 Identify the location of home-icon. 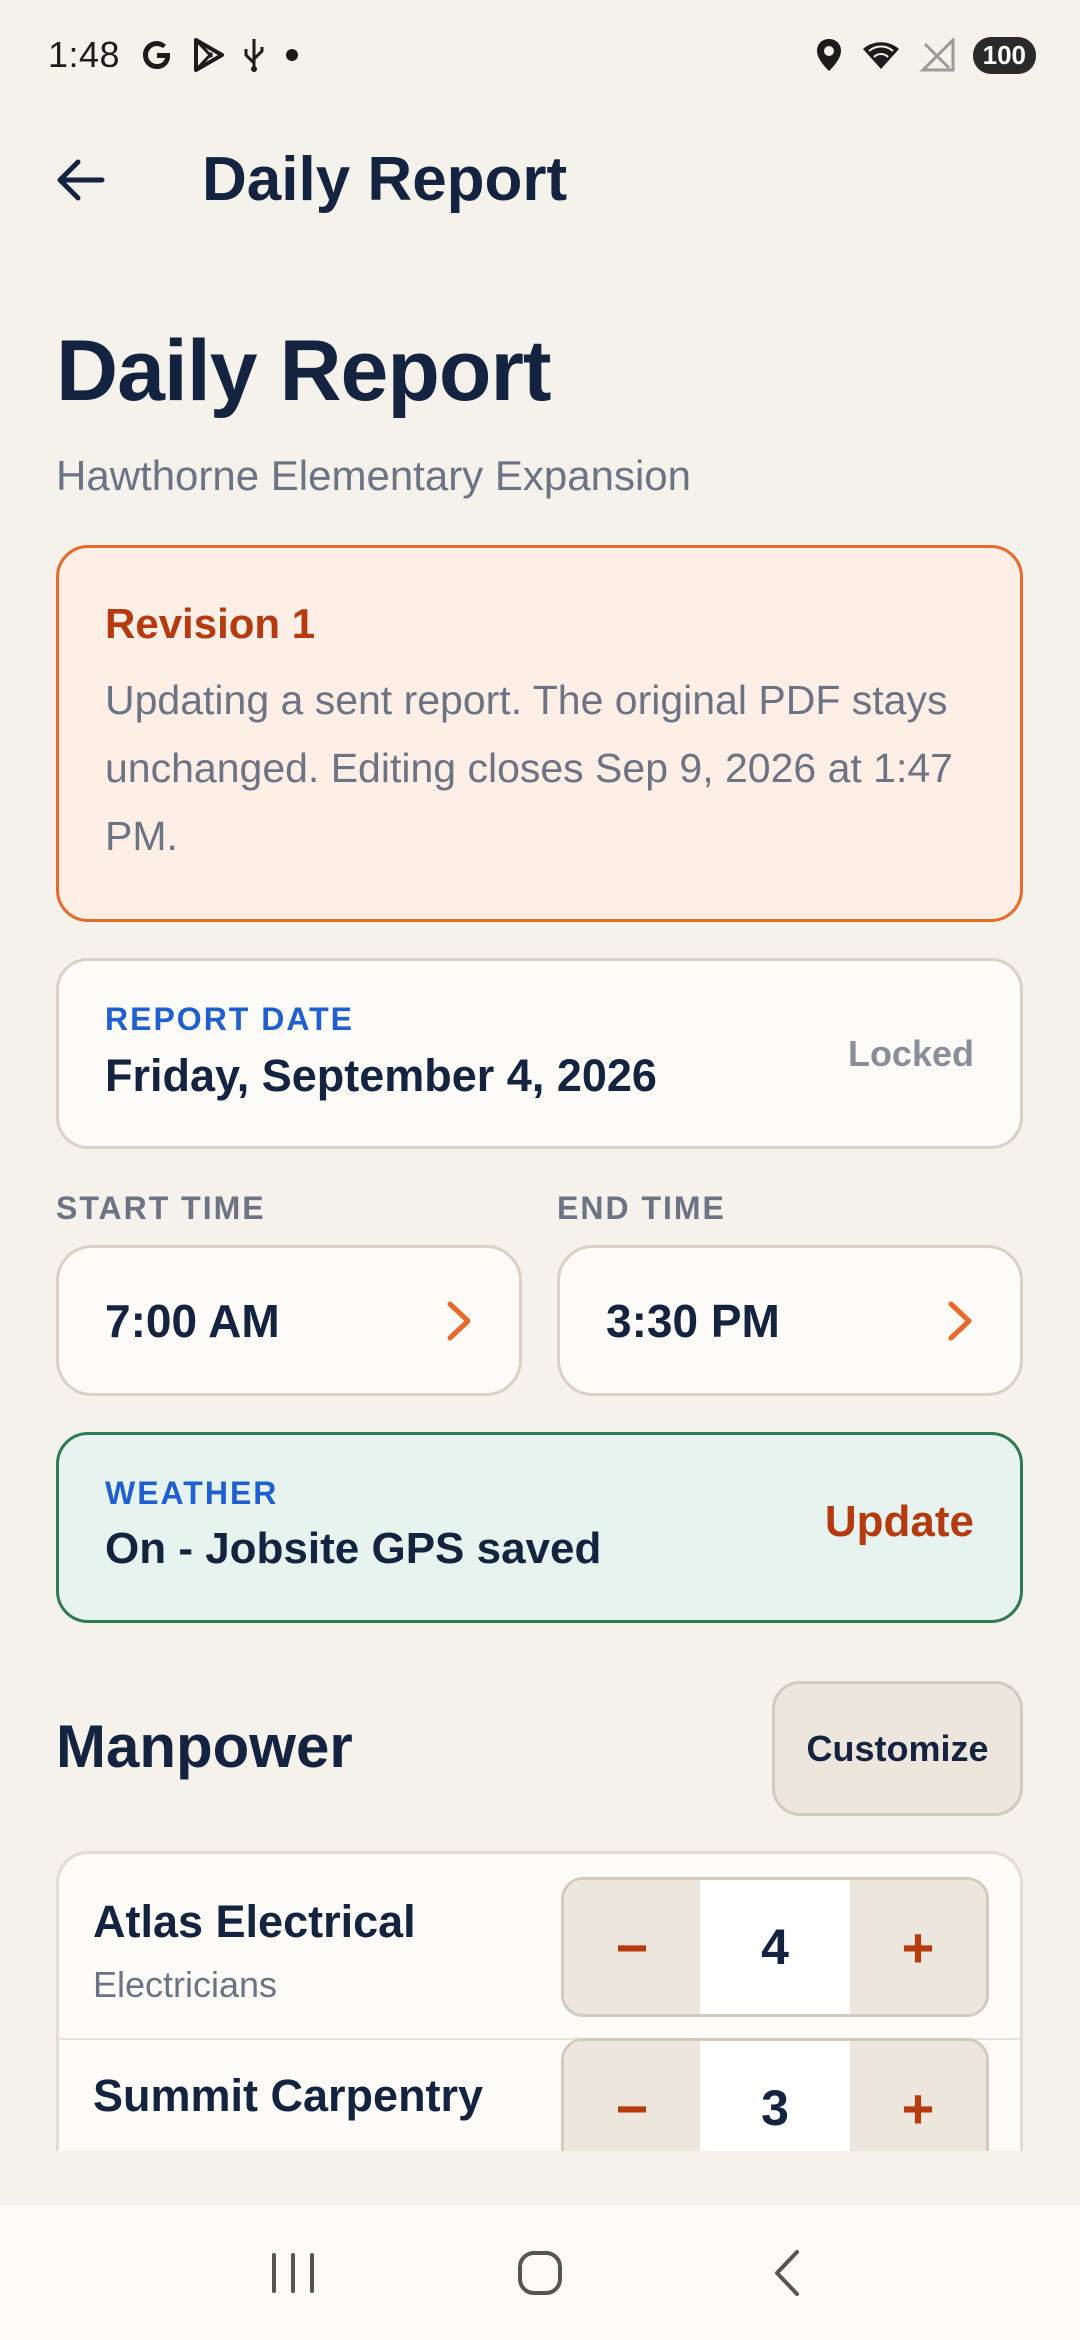
(539, 2272).